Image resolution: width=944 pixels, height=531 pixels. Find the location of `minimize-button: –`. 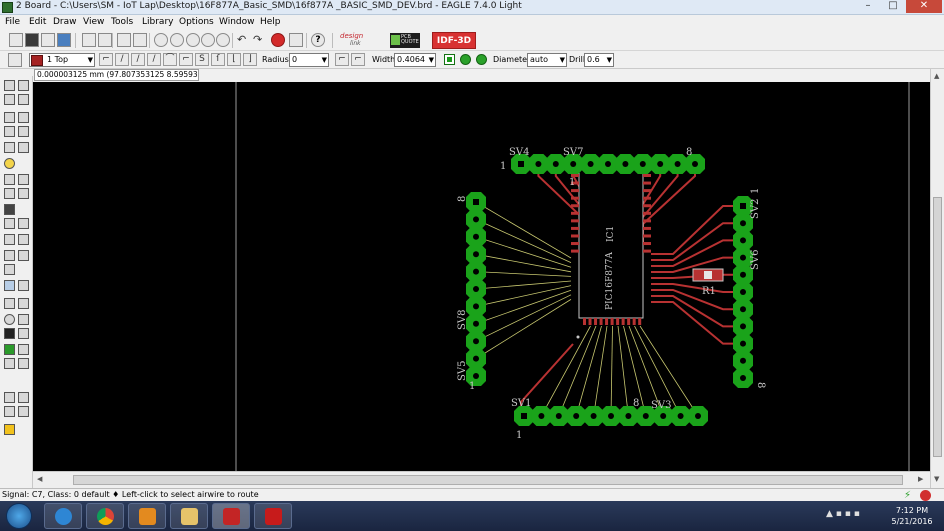

minimize-button: – is located at coordinates (868, 6).